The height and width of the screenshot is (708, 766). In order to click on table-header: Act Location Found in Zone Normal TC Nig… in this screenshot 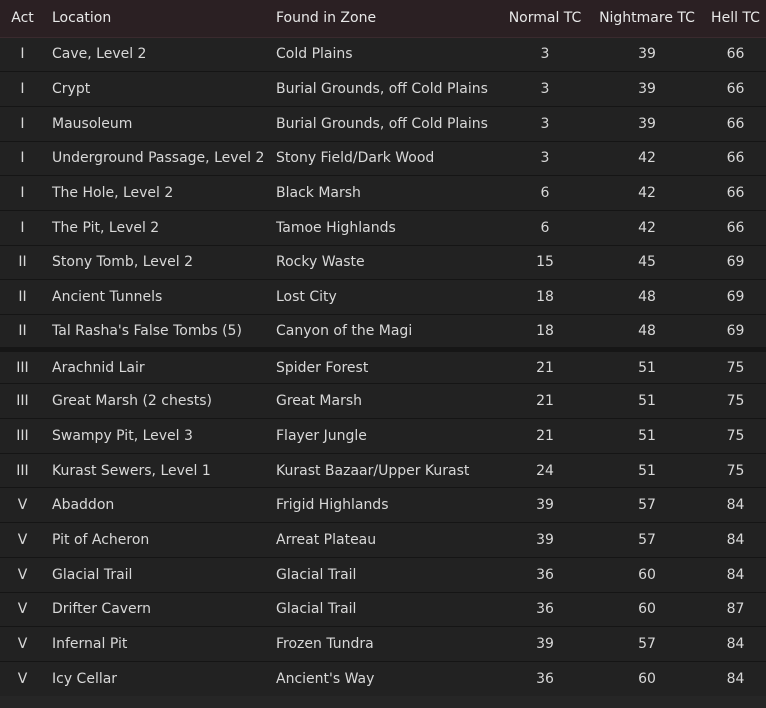, I will do `click(383, 19)`.